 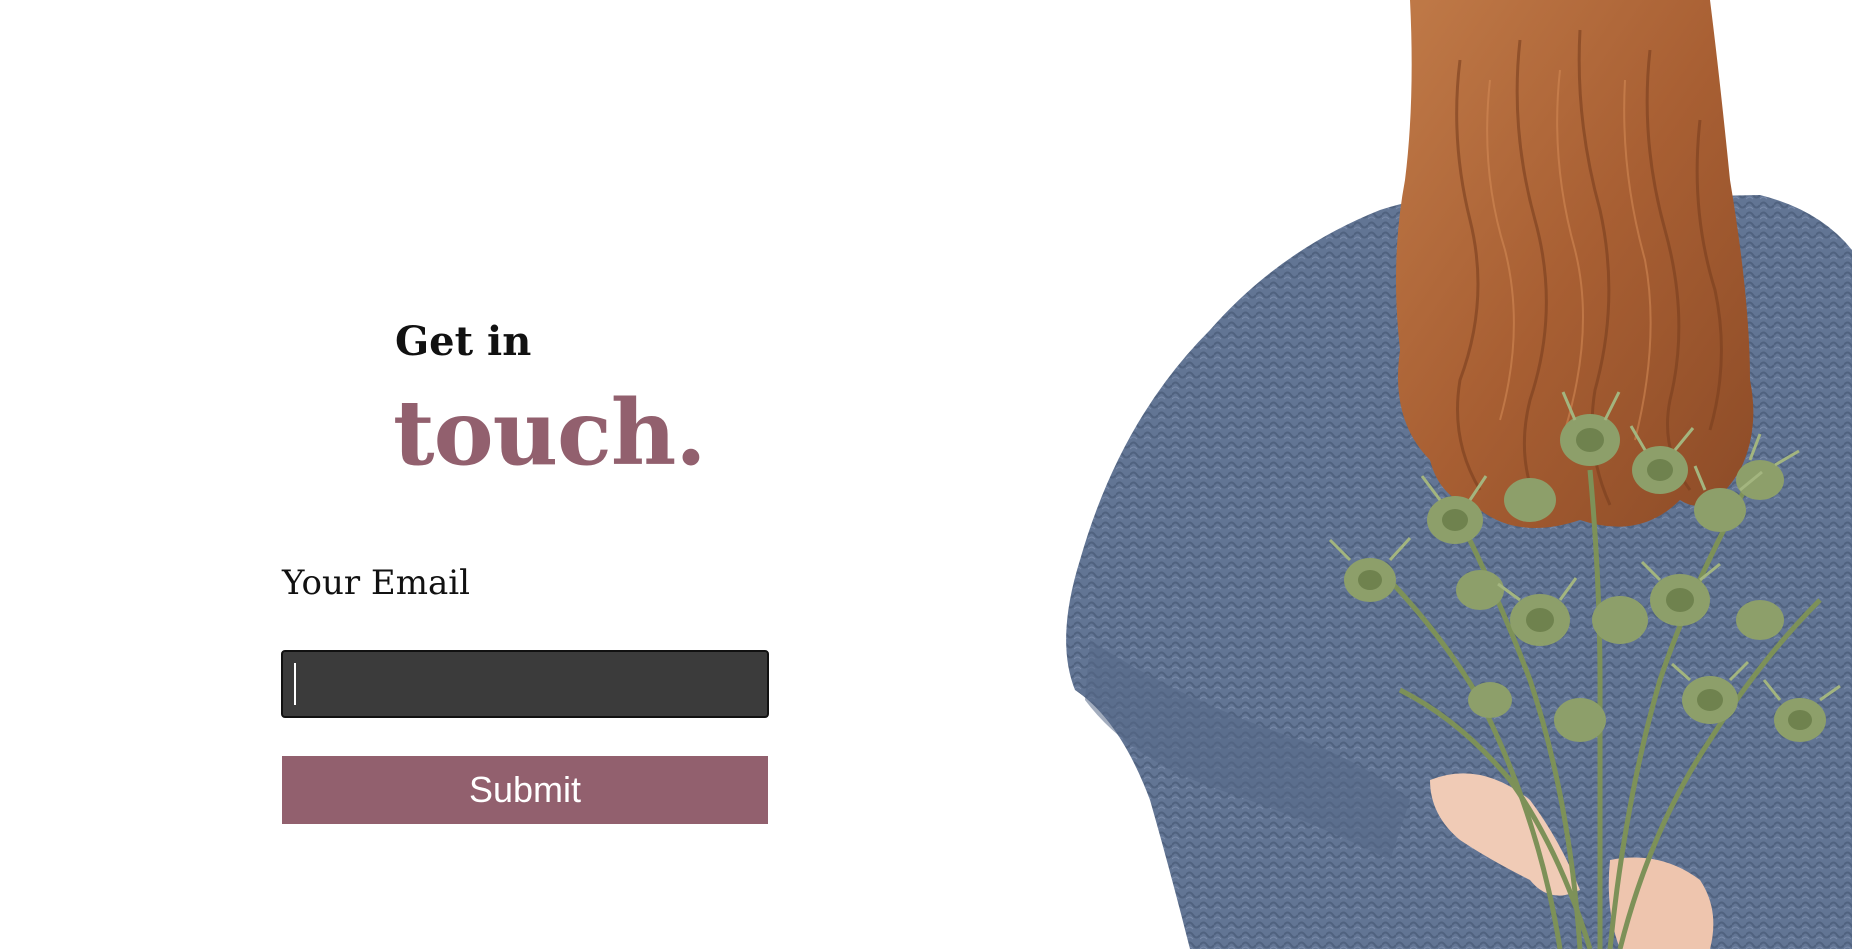 What do you see at coordinates (376, 583) in the screenshot?
I see `email-label: Your Email` at bounding box center [376, 583].